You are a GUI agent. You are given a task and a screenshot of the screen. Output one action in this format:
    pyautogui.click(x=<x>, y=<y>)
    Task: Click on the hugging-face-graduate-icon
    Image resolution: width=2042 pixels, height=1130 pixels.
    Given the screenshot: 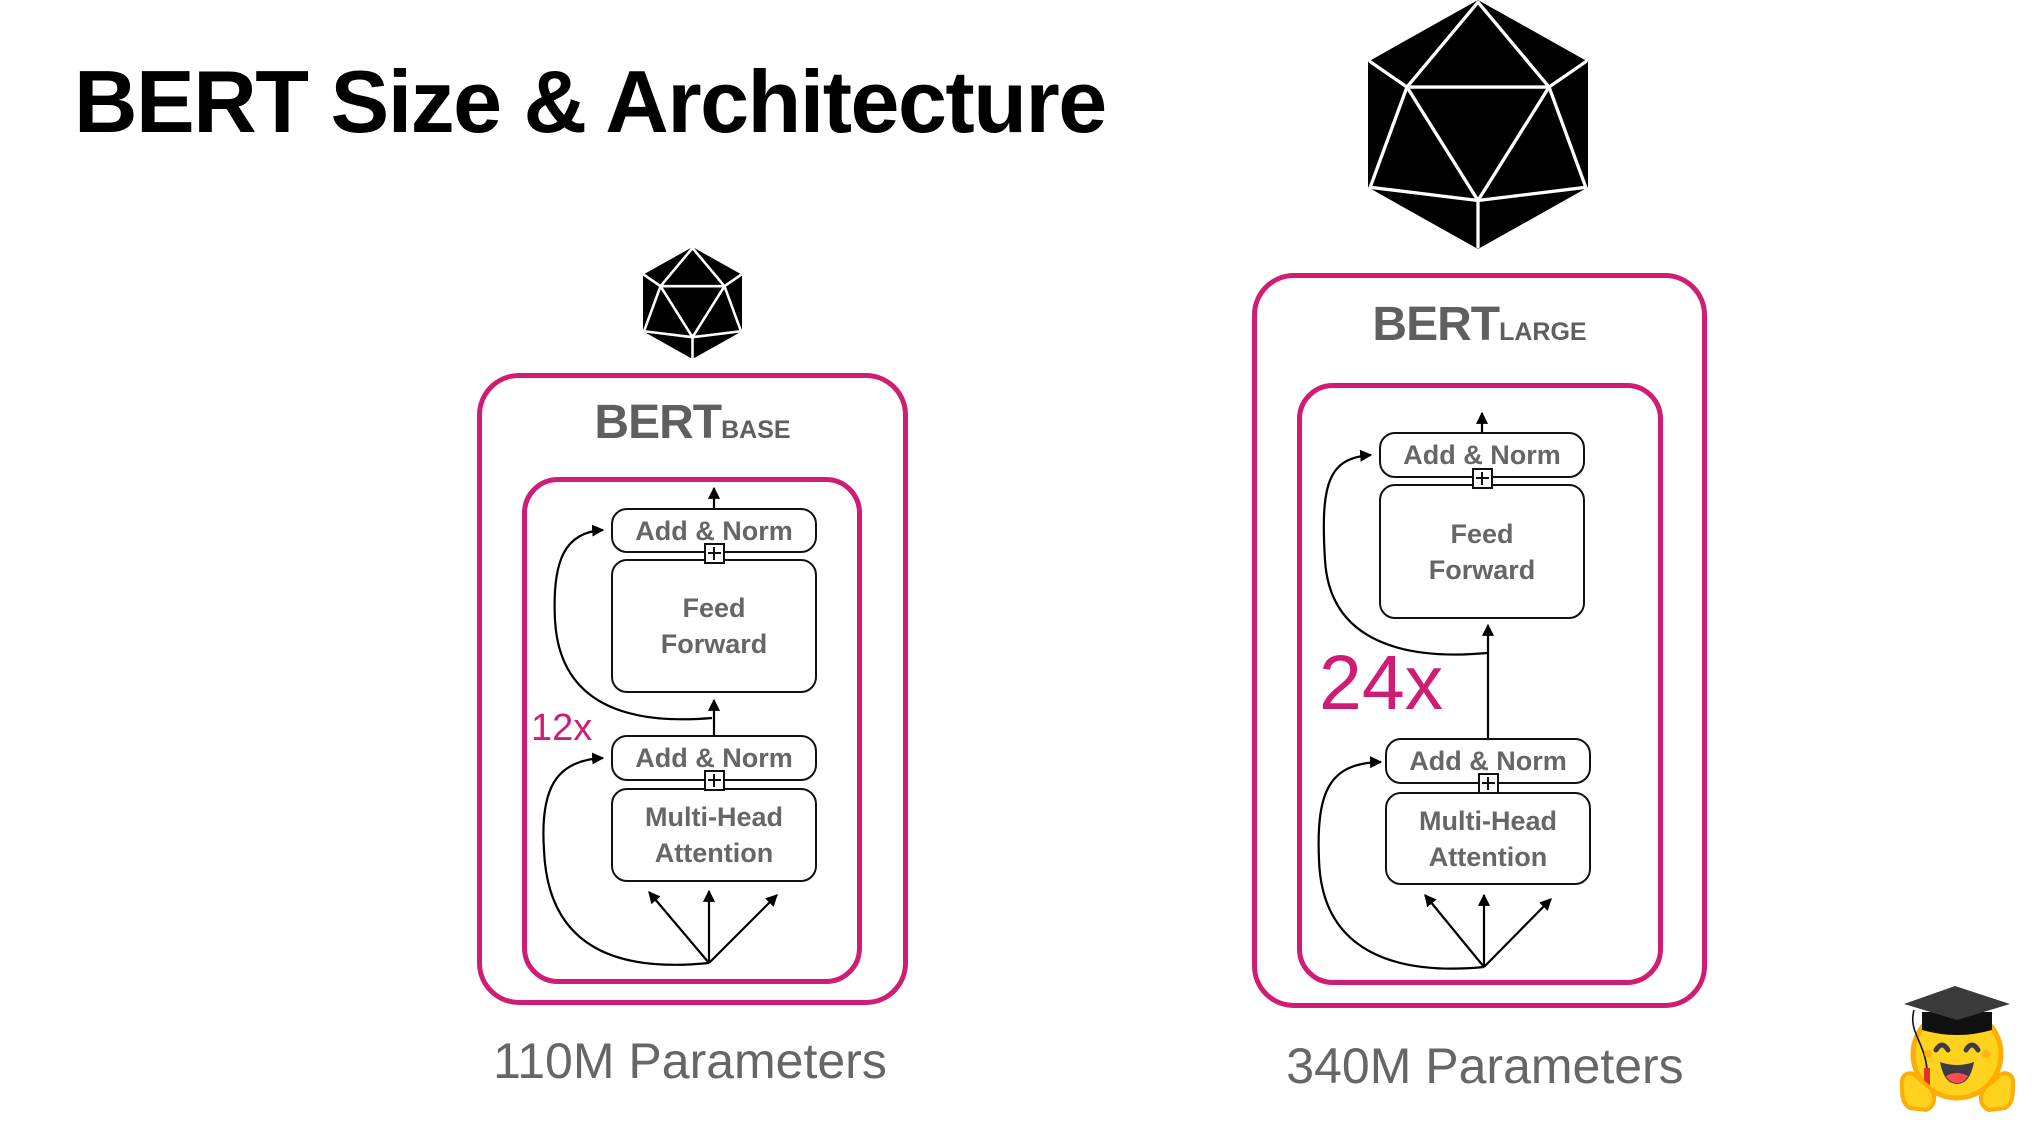 What is the action you would take?
    pyautogui.click(x=1957, y=1049)
    